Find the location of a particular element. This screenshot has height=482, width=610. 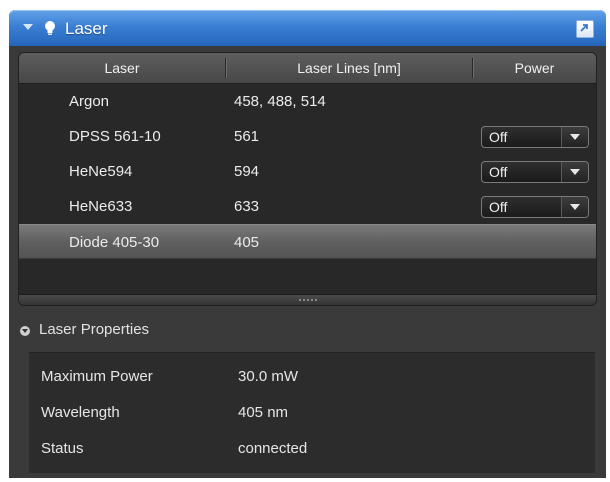

table-resize-handle is located at coordinates (307, 299).